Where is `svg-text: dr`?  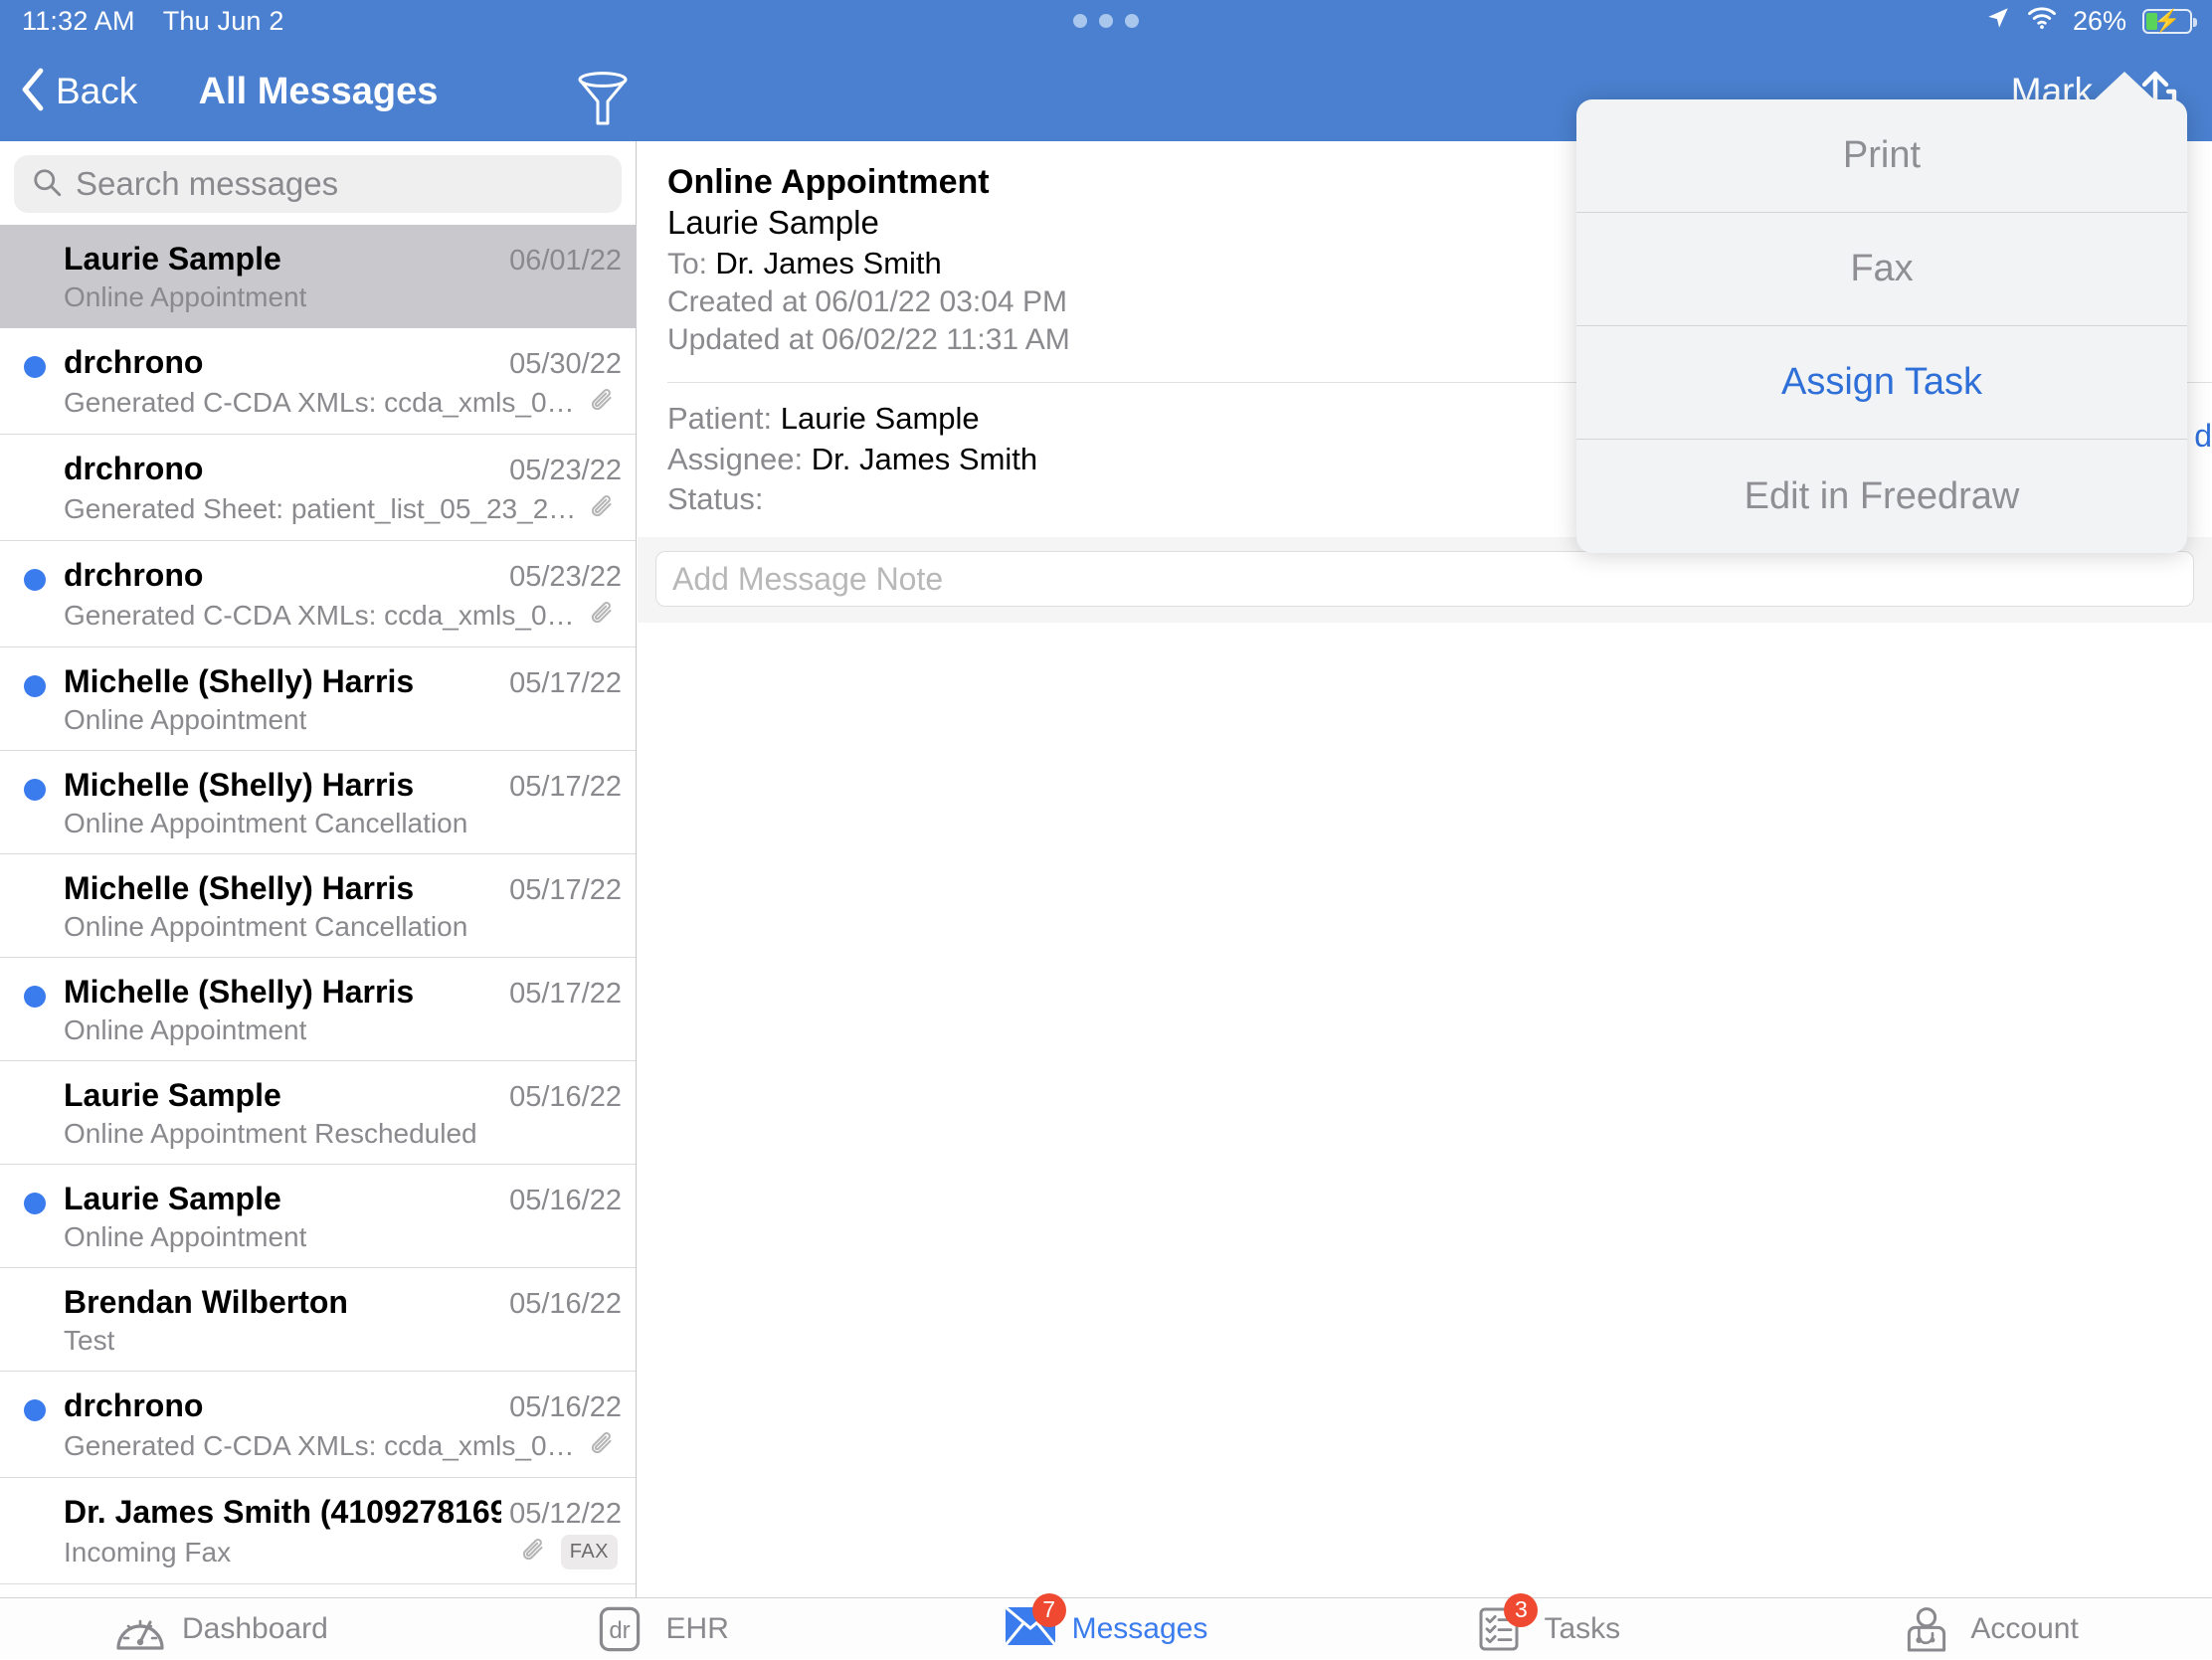
svg-text: dr is located at coordinates (619, 1630).